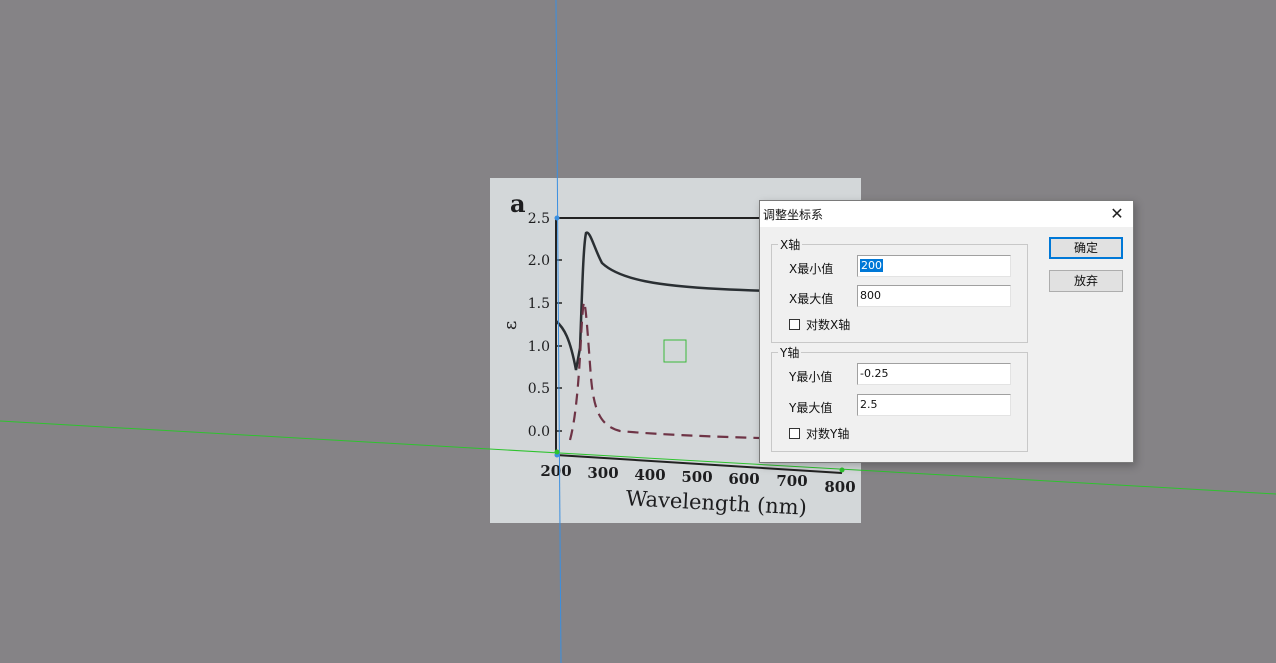 This screenshot has width=1276, height=663. What do you see at coordinates (539, 261) in the screenshot?
I see `y-tick-label: 2.0` at bounding box center [539, 261].